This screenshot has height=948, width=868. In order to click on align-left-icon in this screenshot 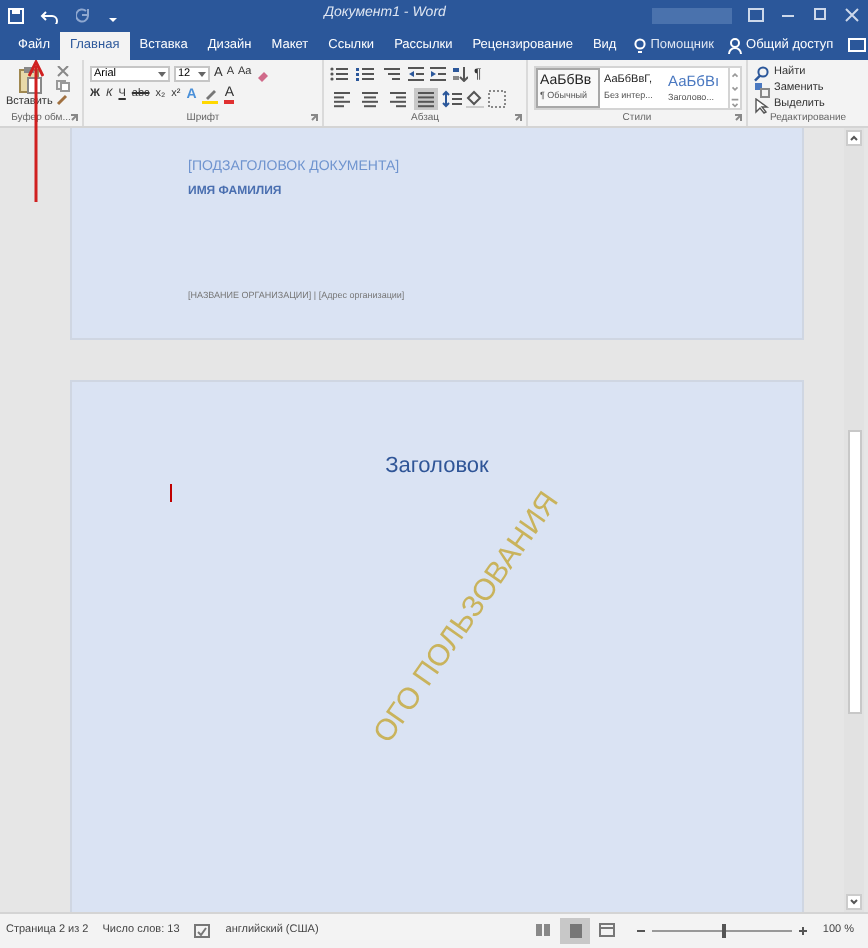, I will do `click(342, 99)`.